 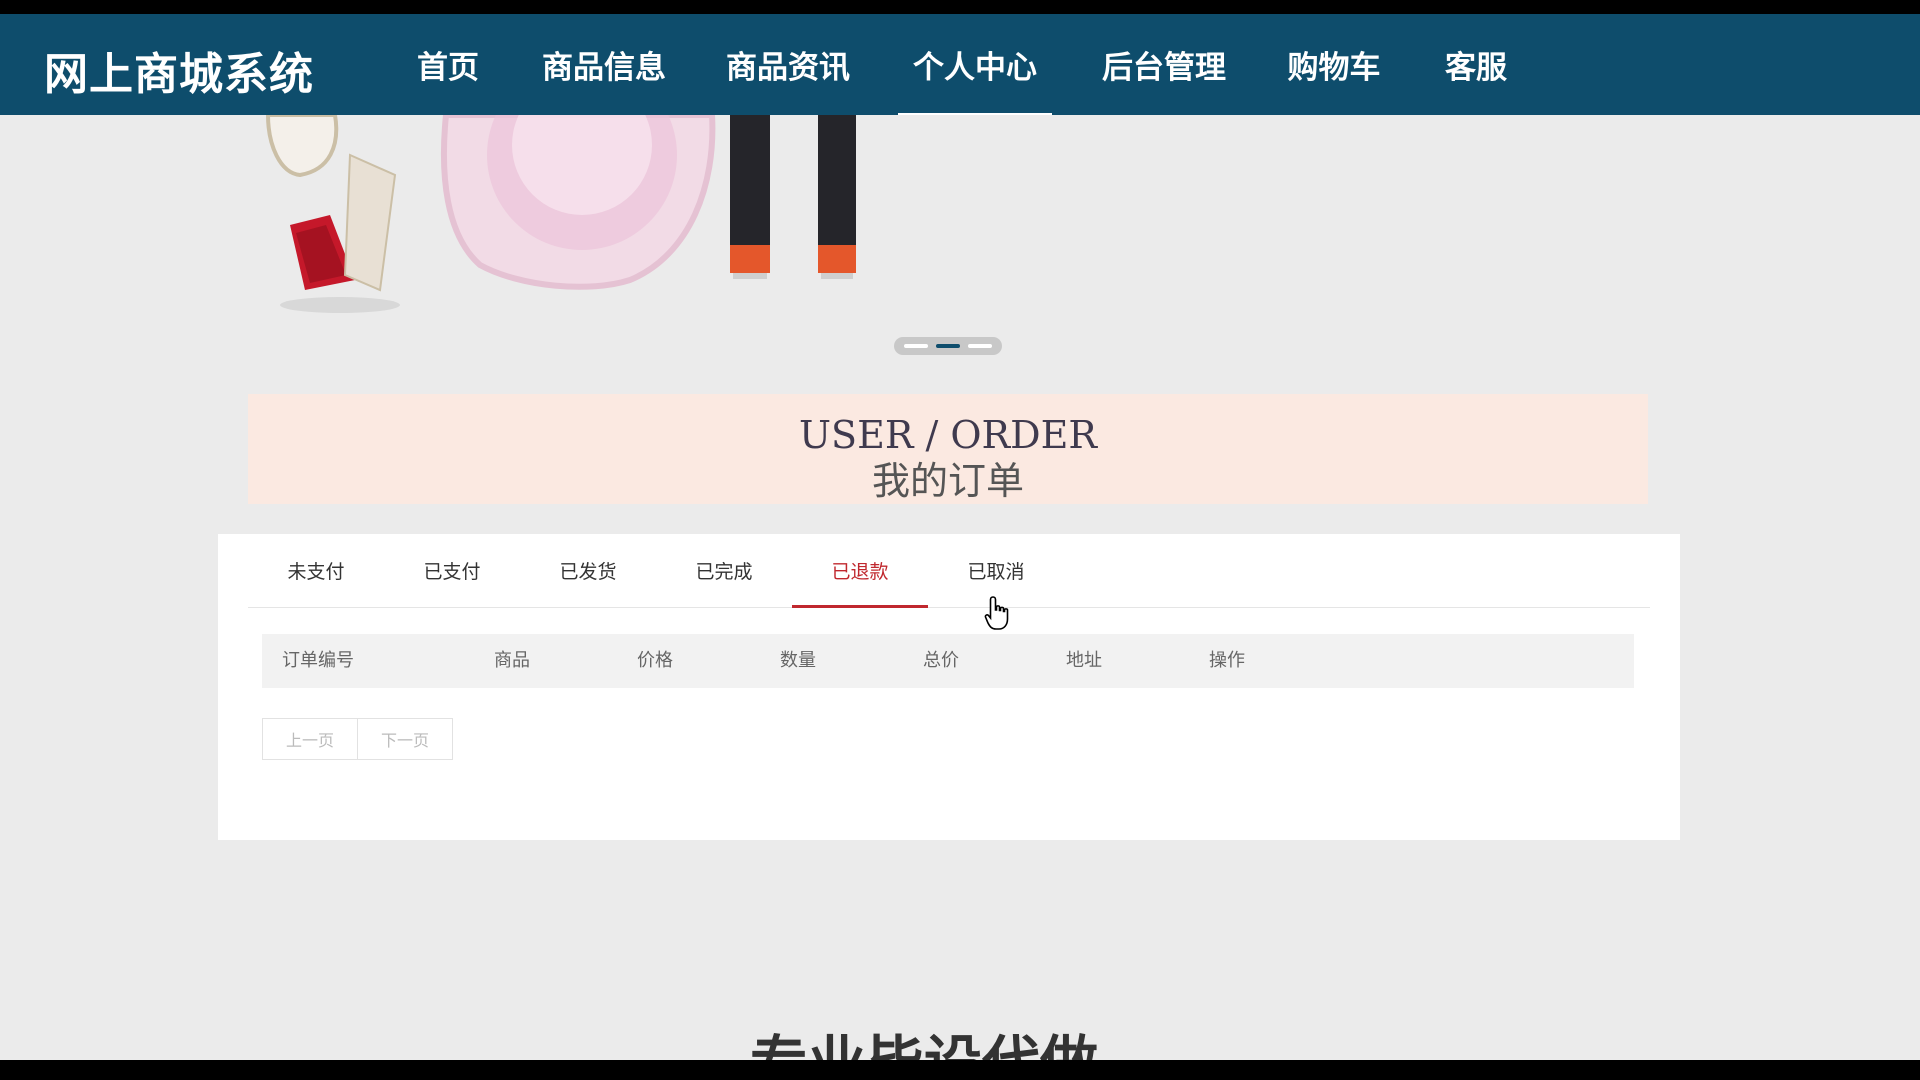 What do you see at coordinates (452, 570) in the screenshot?
I see `tab-paid: 已支付` at bounding box center [452, 570].